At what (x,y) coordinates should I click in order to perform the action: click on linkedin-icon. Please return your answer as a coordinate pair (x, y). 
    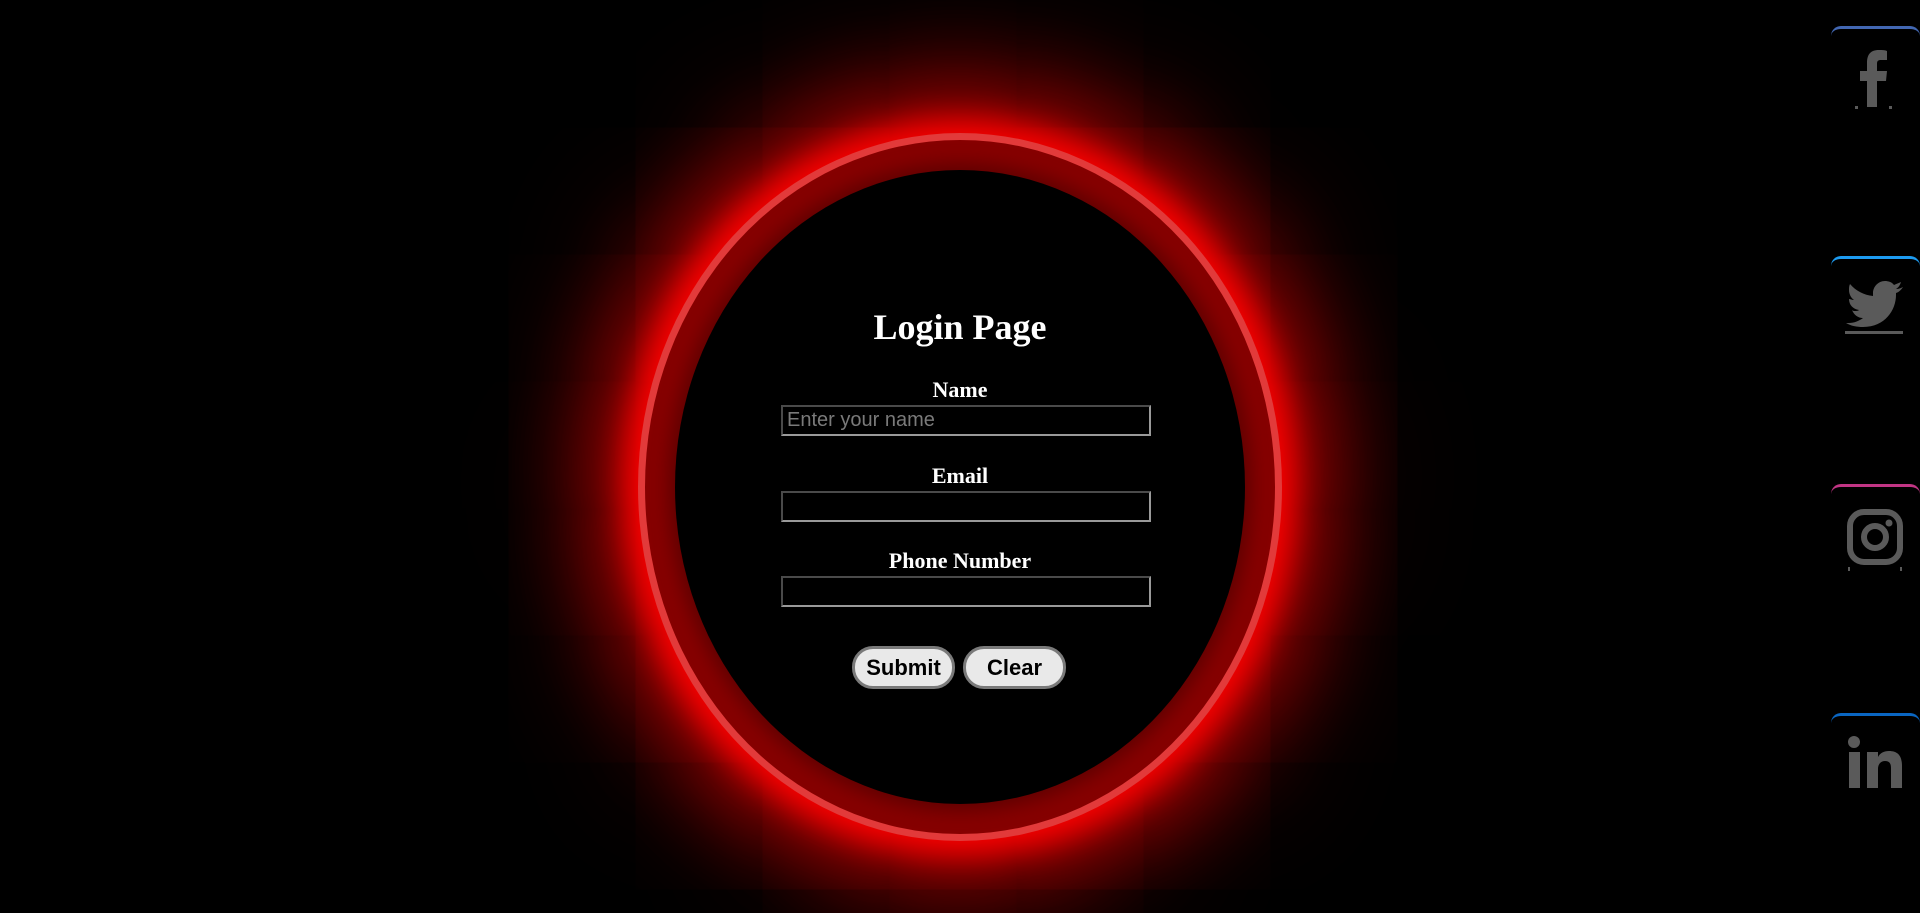
    Looking at the image, I should click on (1875, 762).